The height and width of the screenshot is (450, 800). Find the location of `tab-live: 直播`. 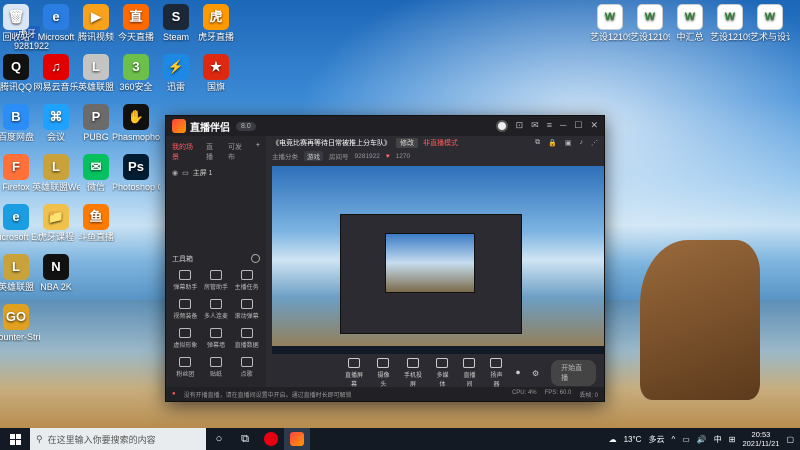

tab-live: 直播 is located at coordinates (212, 152).